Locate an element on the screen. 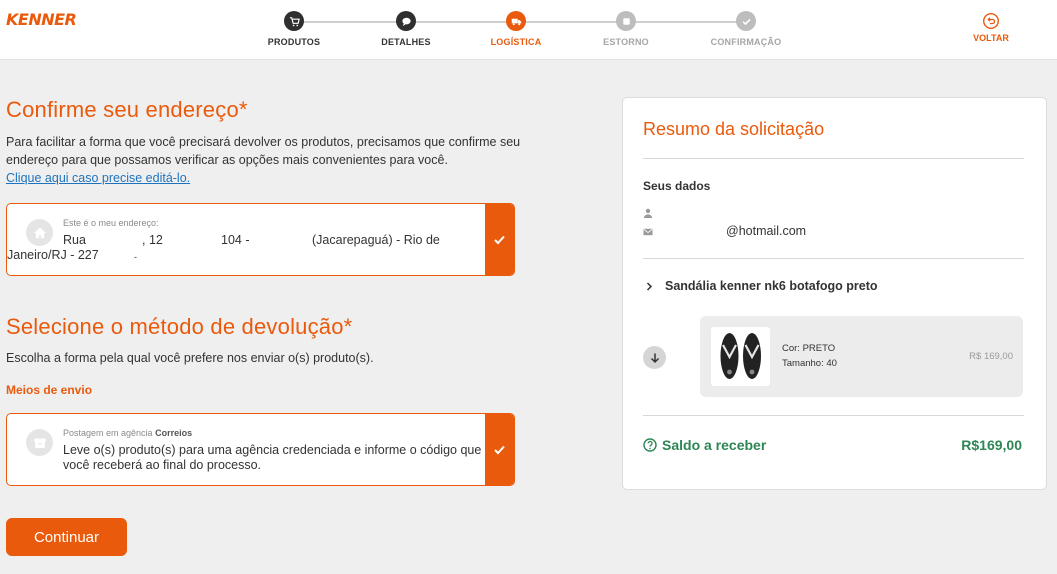  shipping-option-caption: Postagem em agência Correios is located at coordinates (127, 433).